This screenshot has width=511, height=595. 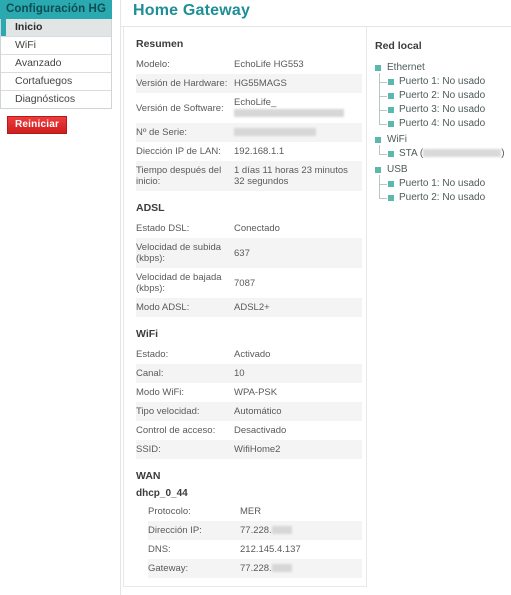 I want to click on reset-button-container: Reiniciar, so click(x=56, y=125).